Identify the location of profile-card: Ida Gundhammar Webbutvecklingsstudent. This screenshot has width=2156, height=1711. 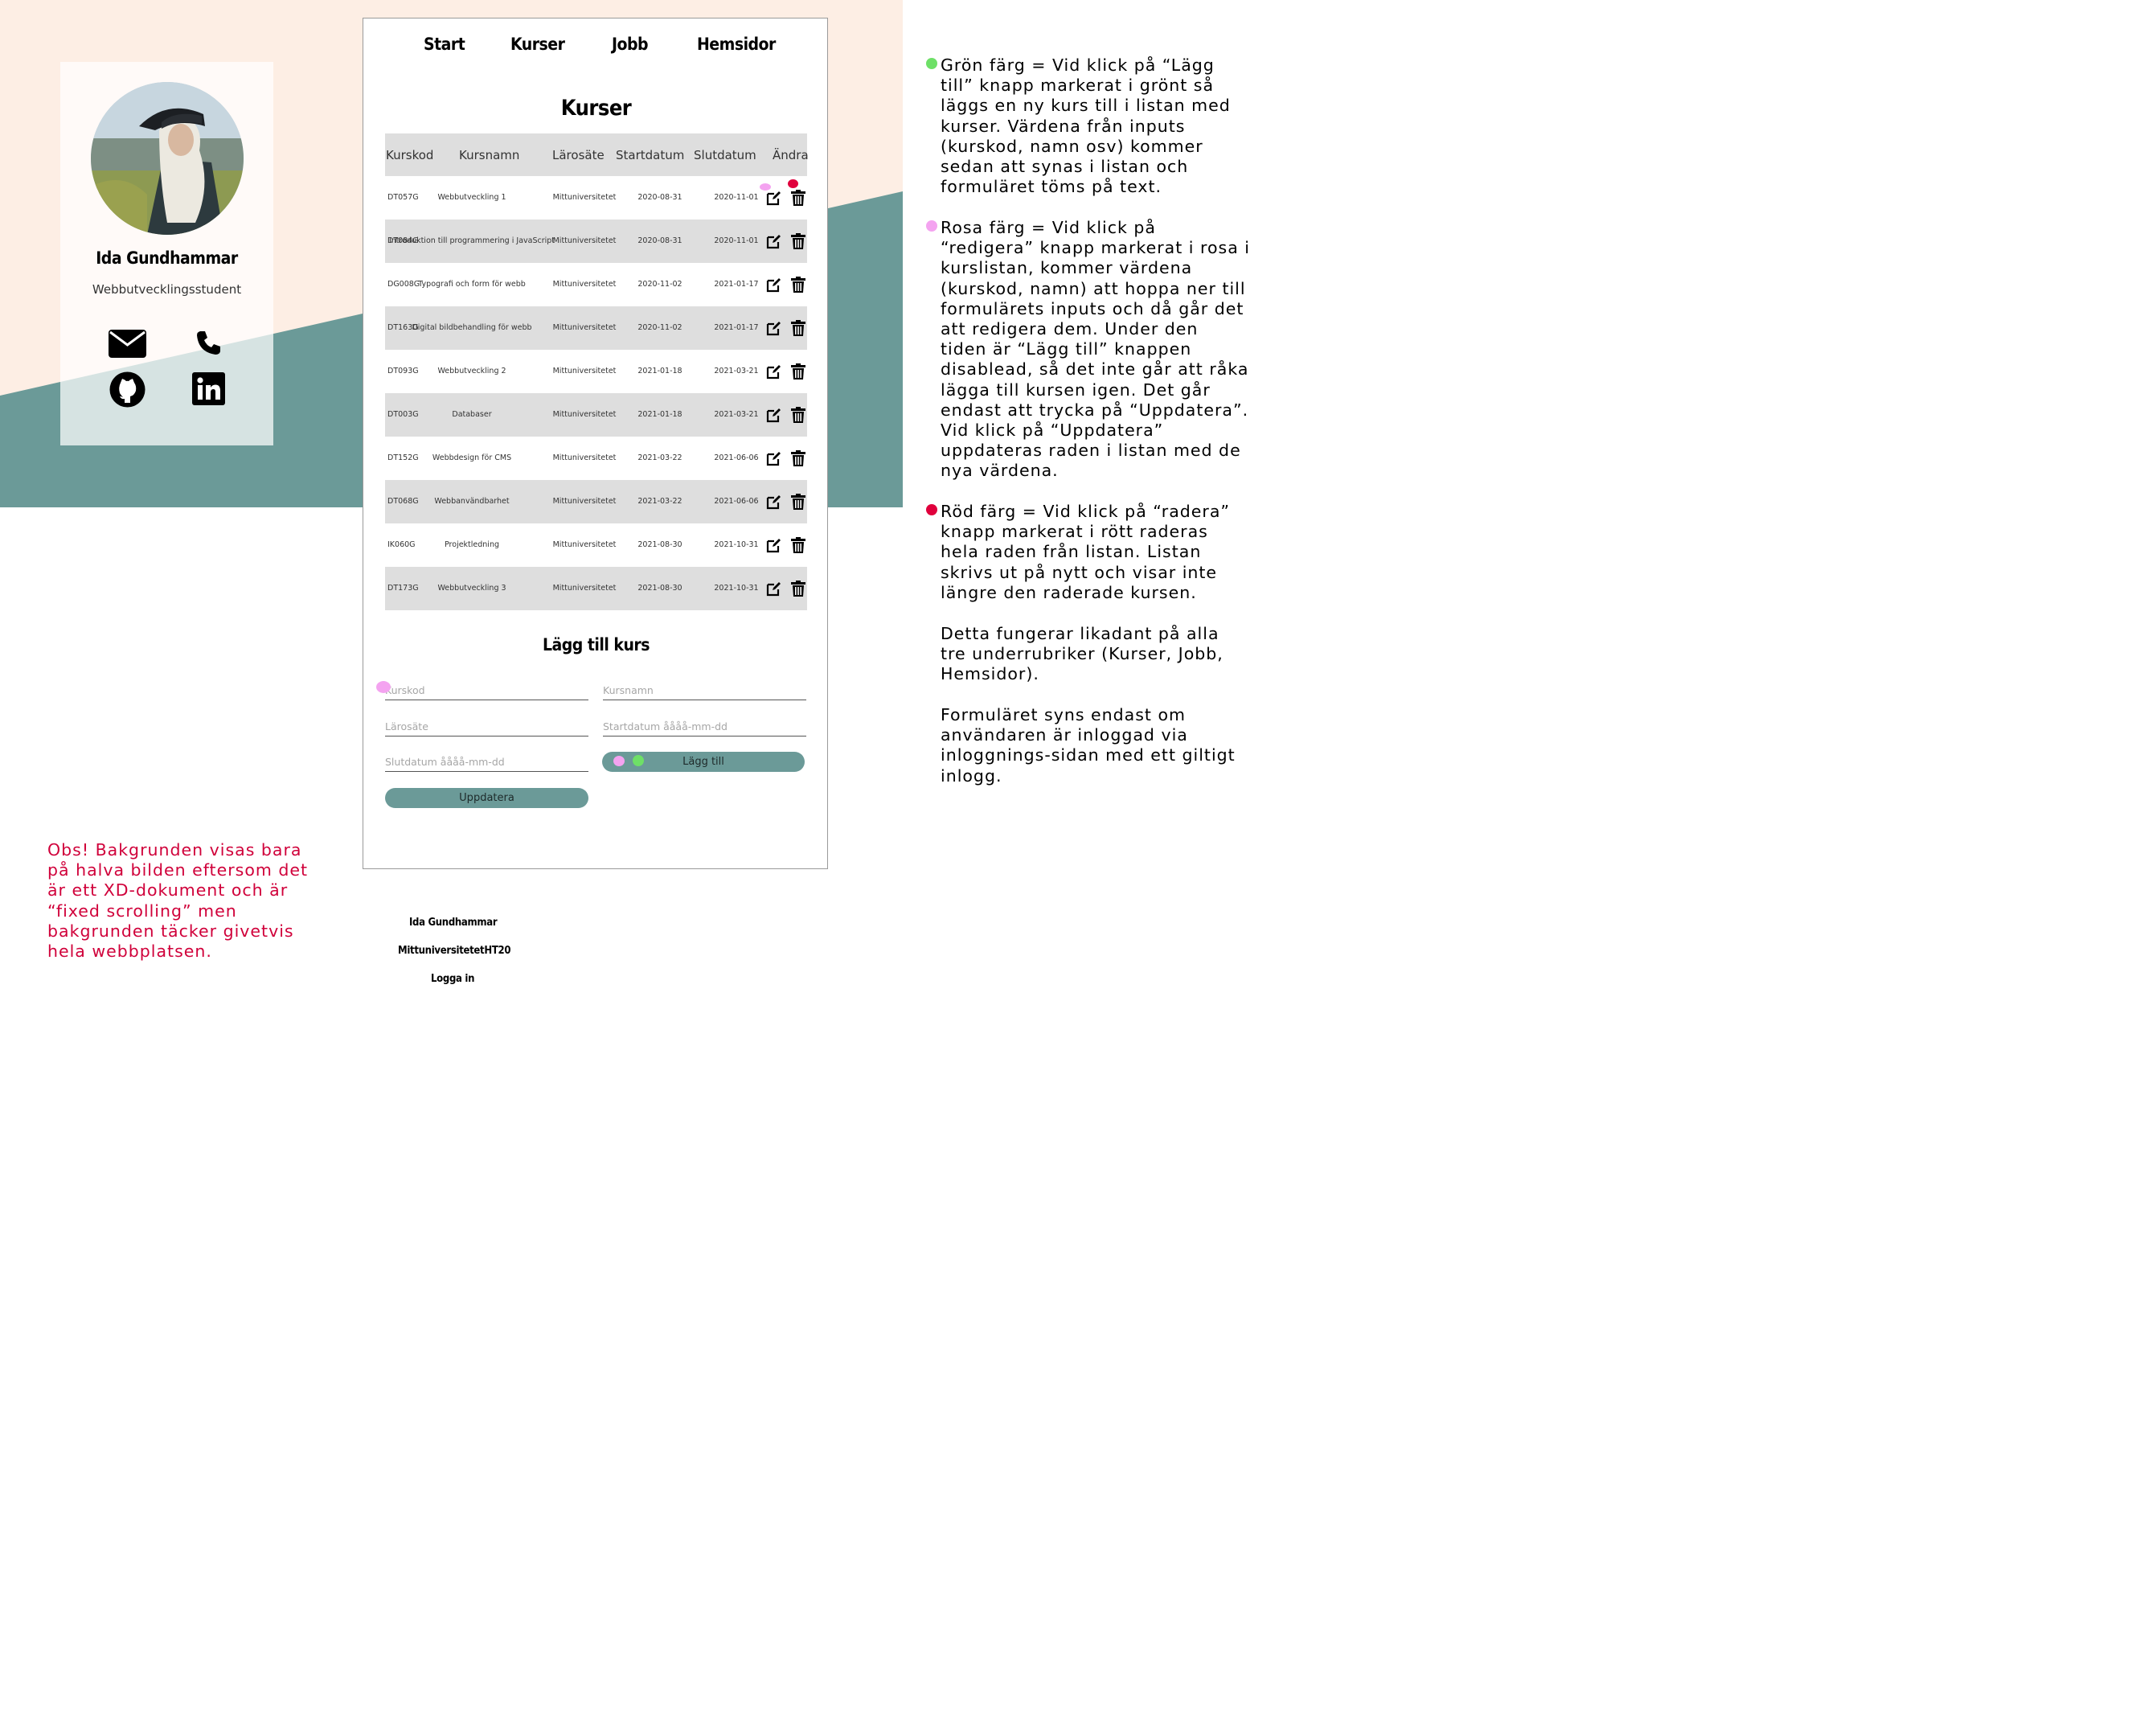
(166, 253).